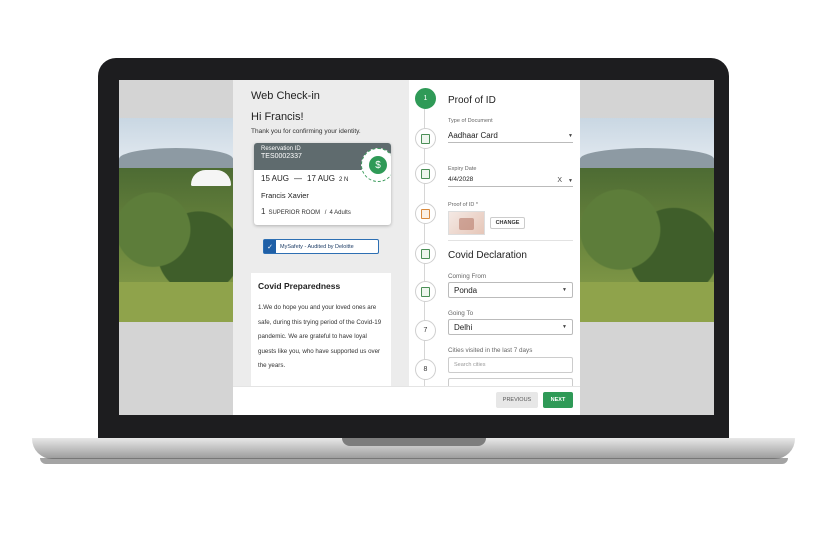 This screenshot has width=828, height=535. Describe the element at coordinates (558, 400) in the screenshot. I see `next-button: NEXT` at that location.